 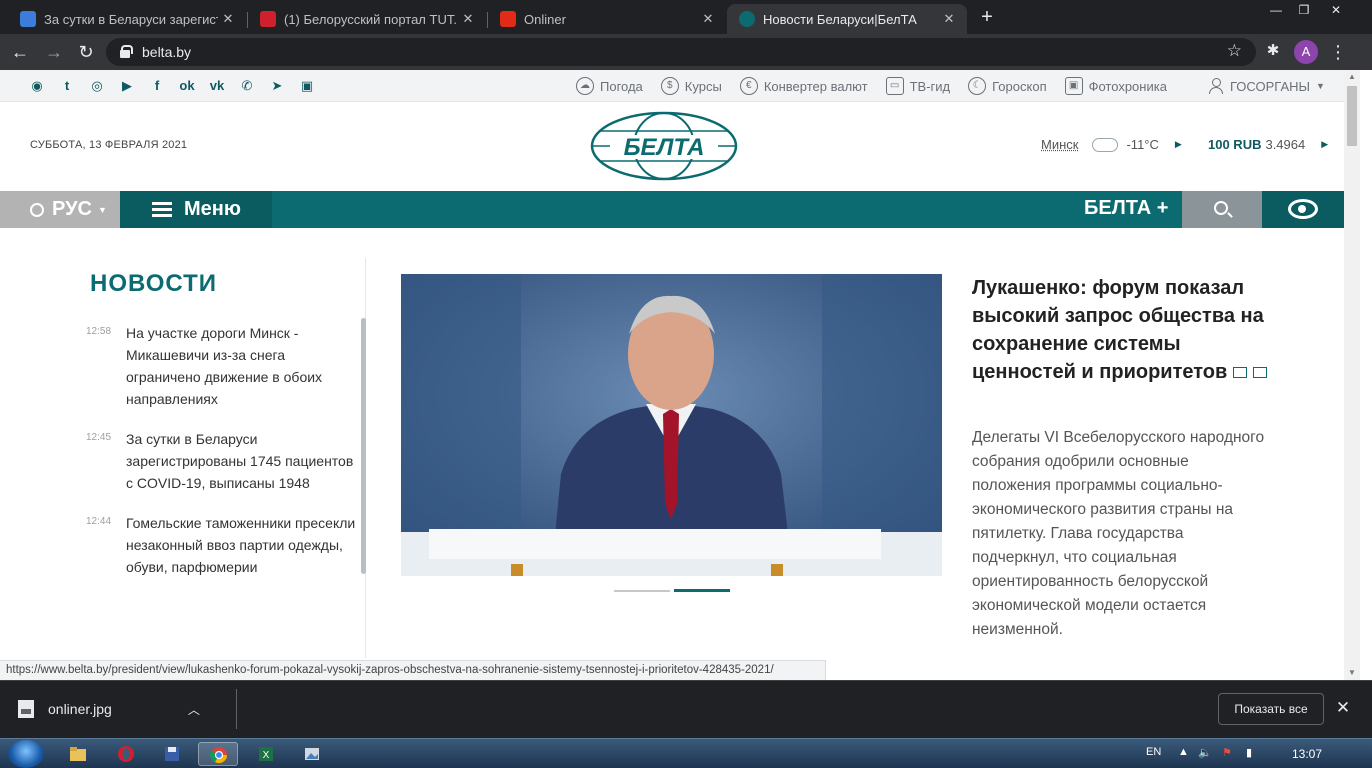 What do you see at coordinates (1285, 144) in the screenshot?
I see `rate-value: 3.4964` at bounding box center [1285, 144].